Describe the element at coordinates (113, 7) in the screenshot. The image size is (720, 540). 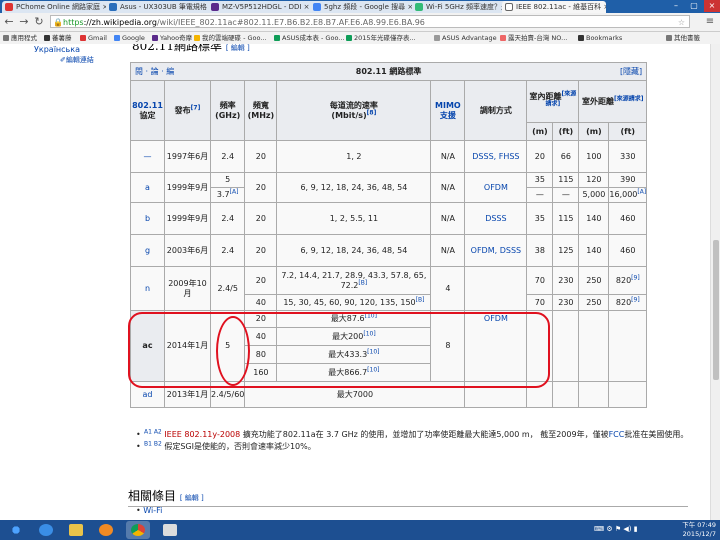
I see `asus-favicon-icon` at that location.